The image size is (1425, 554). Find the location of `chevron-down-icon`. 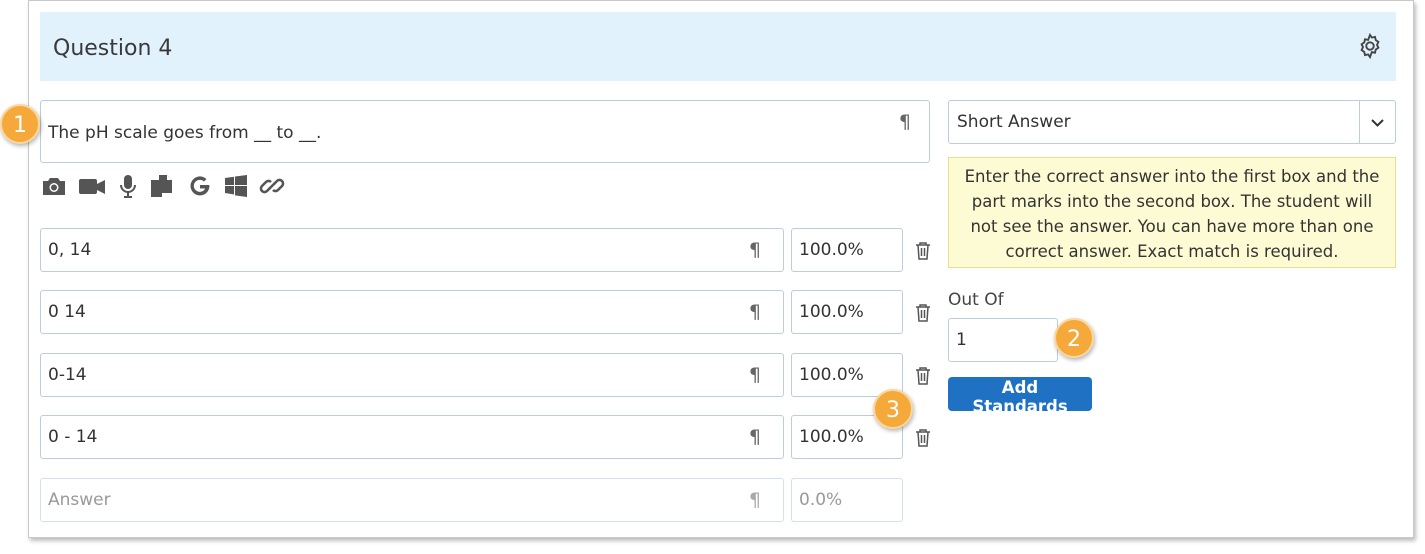

chevron-down-icon is located at coordinates (1377, 123).